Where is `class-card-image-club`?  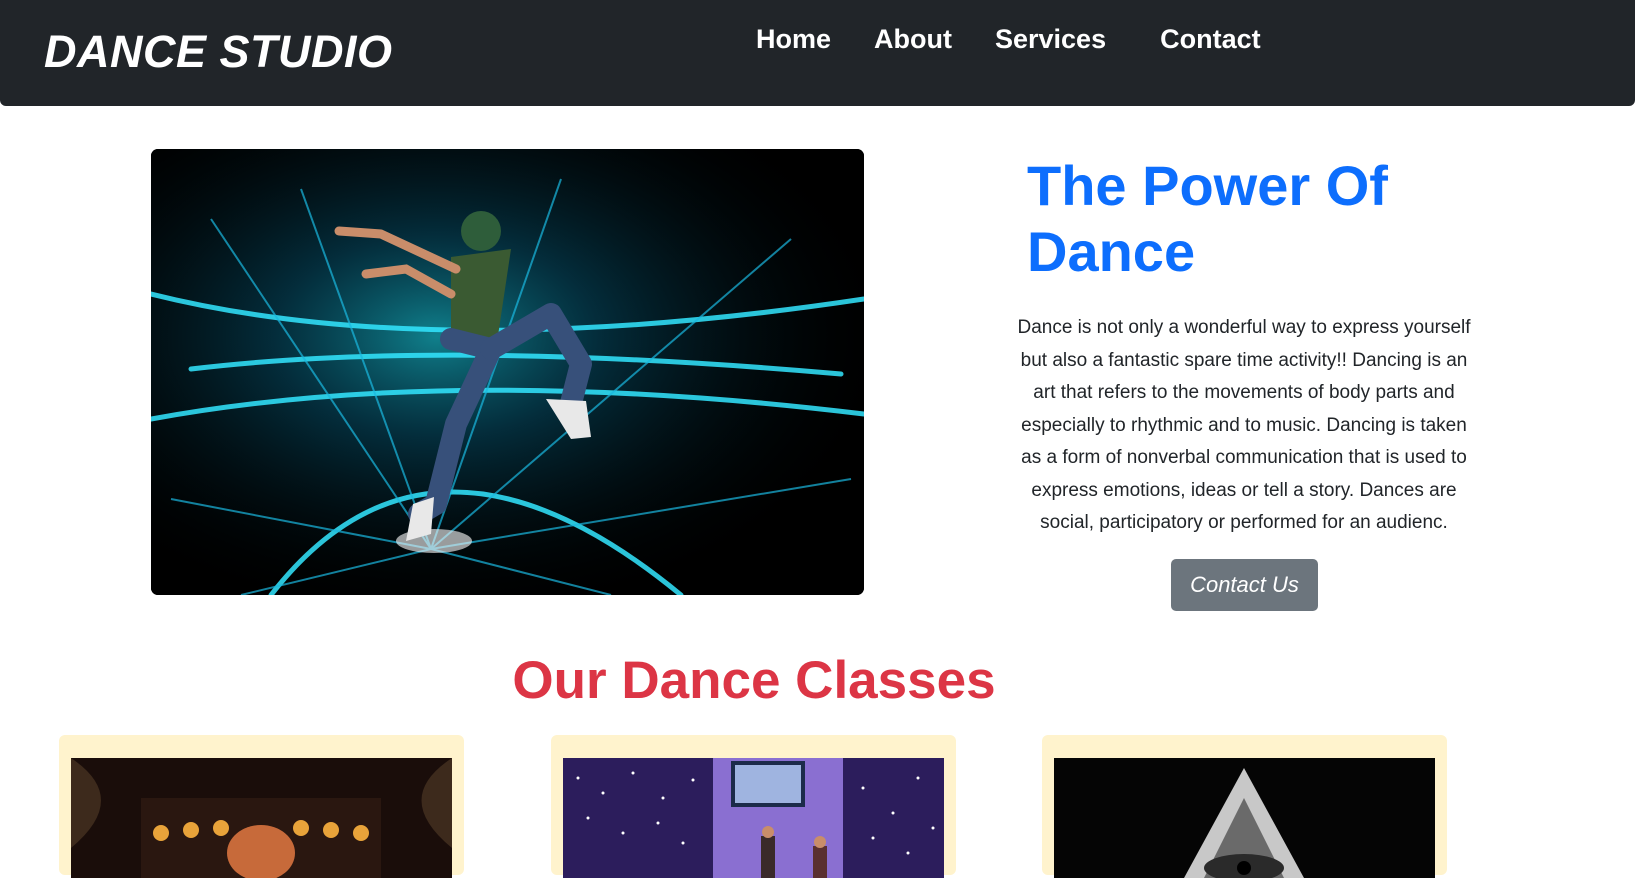
class-card-image-club is located at coordinates (753, 818).